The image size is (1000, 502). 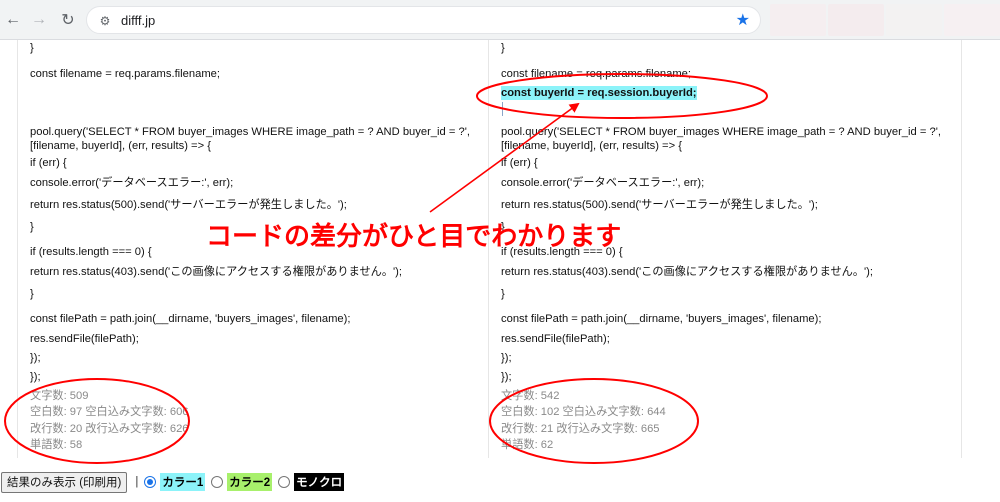 I want to click on char-count: 文字数: 509, so click(x=59, y=396).